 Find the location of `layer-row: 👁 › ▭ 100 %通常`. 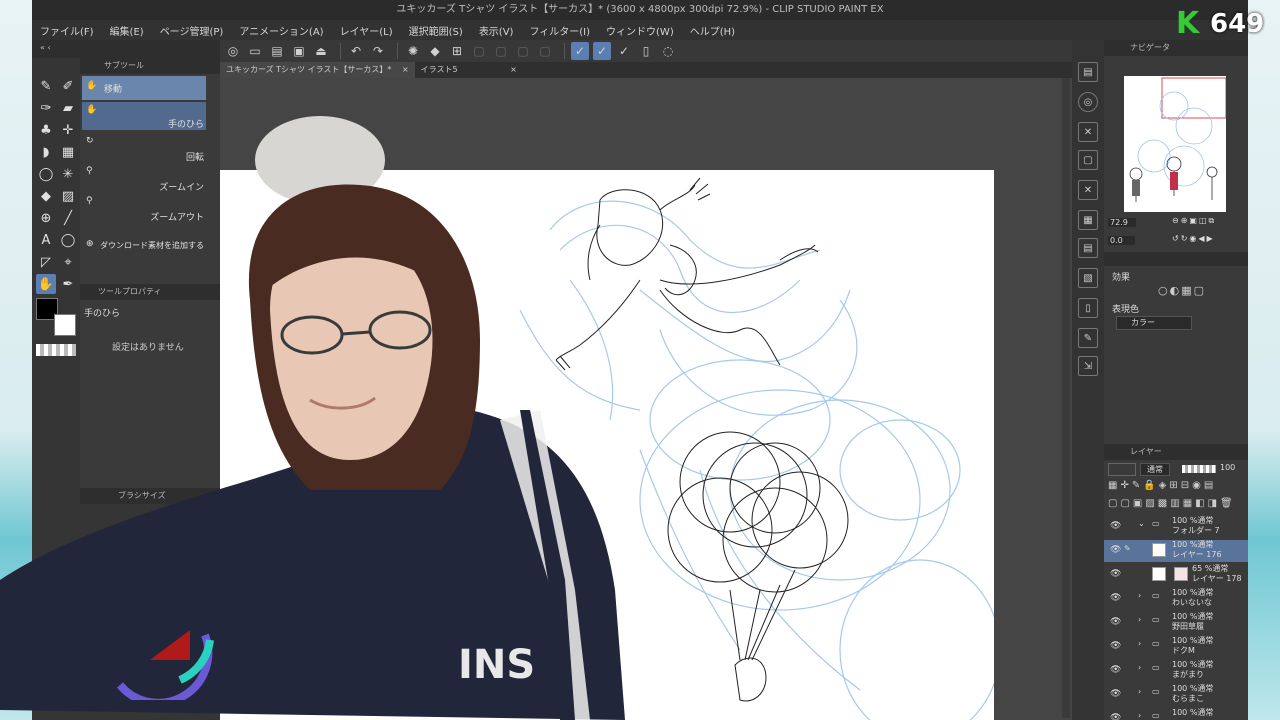

layer-row: 👁 › ▭ 100 %通常 is located at coordinates (1176, 714).